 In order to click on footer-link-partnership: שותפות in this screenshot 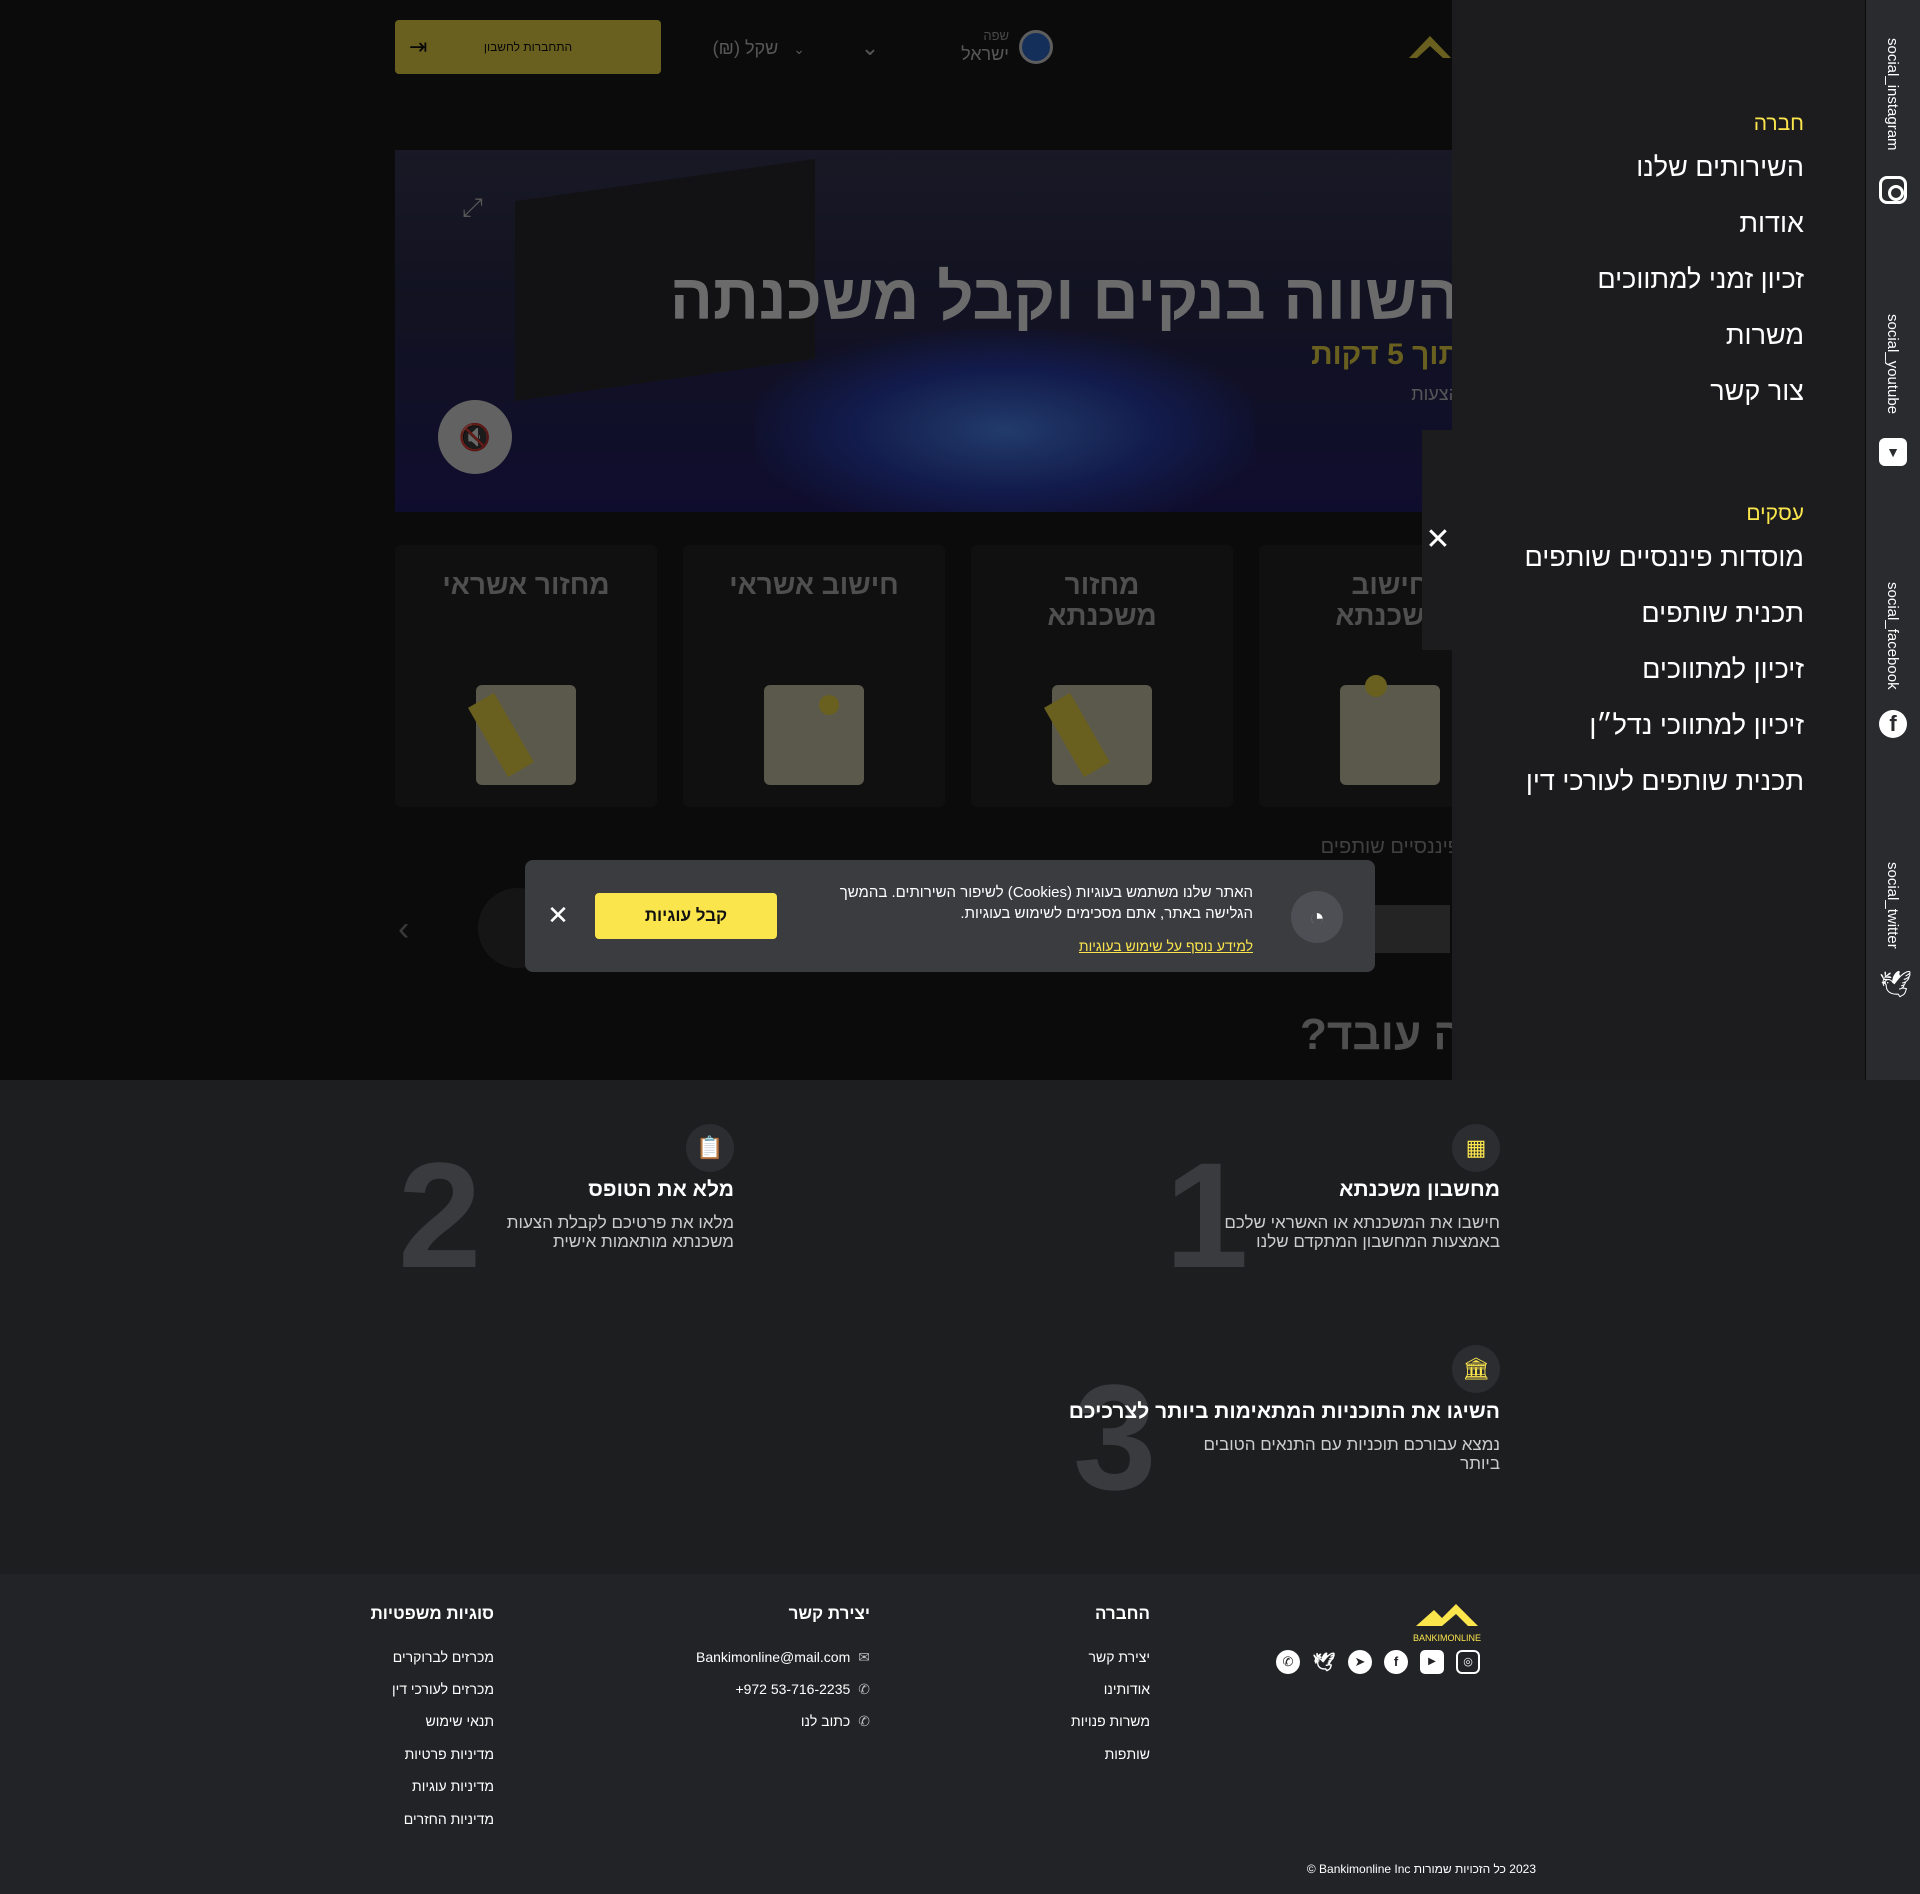, I will do `click(1075, 1754)`.